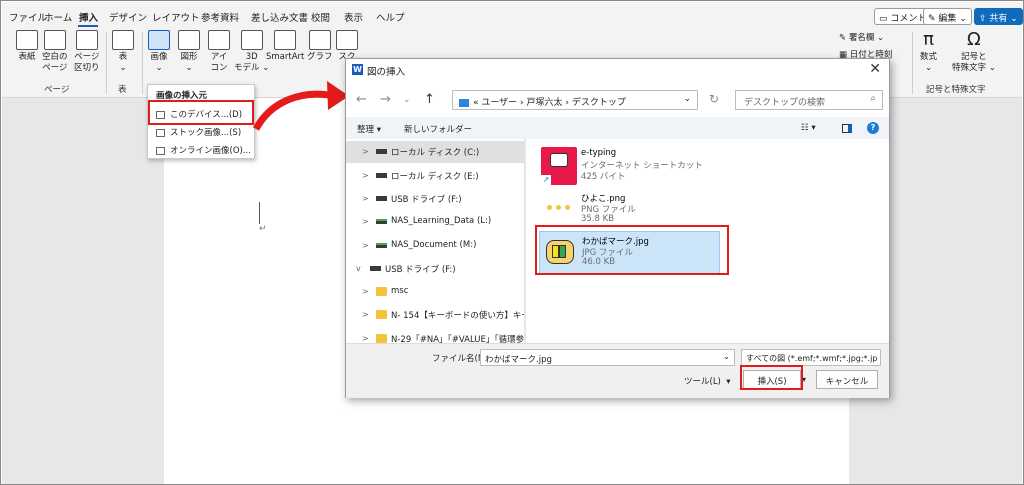  What do you see at coordinates (263, 229) in the screenshot?
I see `paragraph-mark-icon: ↵` at bounding box center [263, 229].